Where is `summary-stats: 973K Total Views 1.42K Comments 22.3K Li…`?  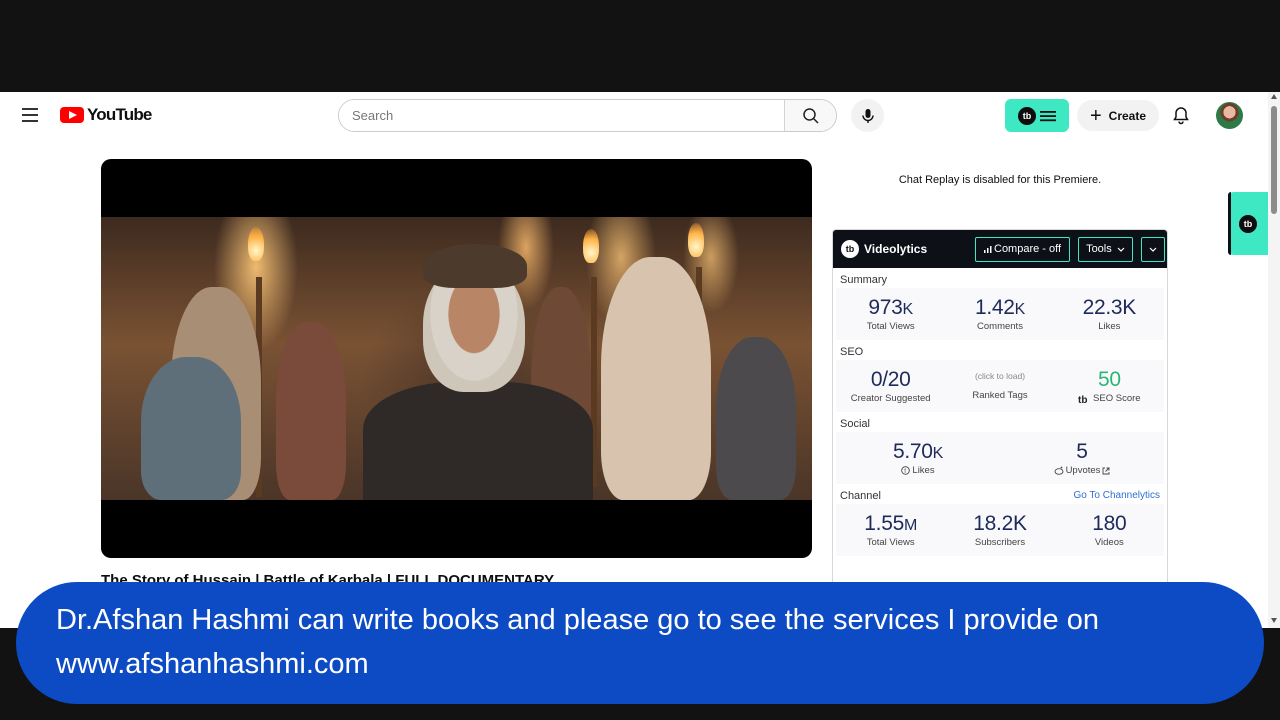
summary-stats: 973K Total Views 1.42K Comments 22.3K Li… is located at coordinates (1000, 314).